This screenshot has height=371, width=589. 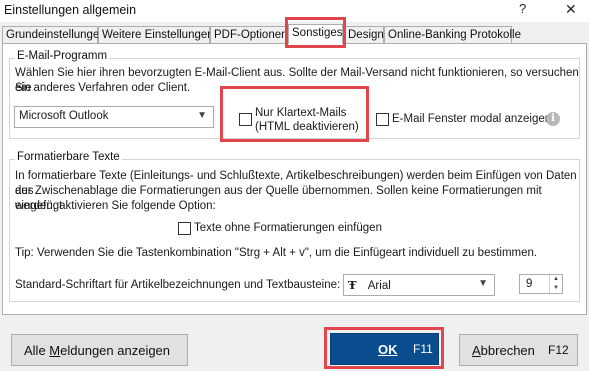 What do you see at coordinates (55, 350) in the screenshot?
I see `show-all-messages-mnemonic: M` at bounding box center [55, 350].